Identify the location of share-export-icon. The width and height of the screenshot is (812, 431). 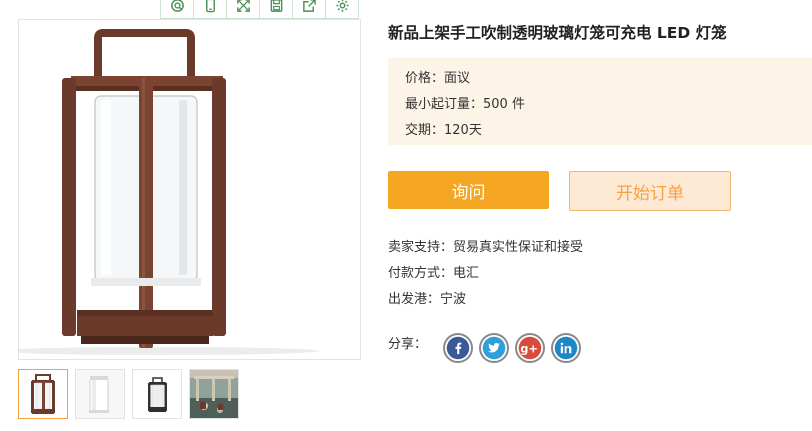
(309, 9).